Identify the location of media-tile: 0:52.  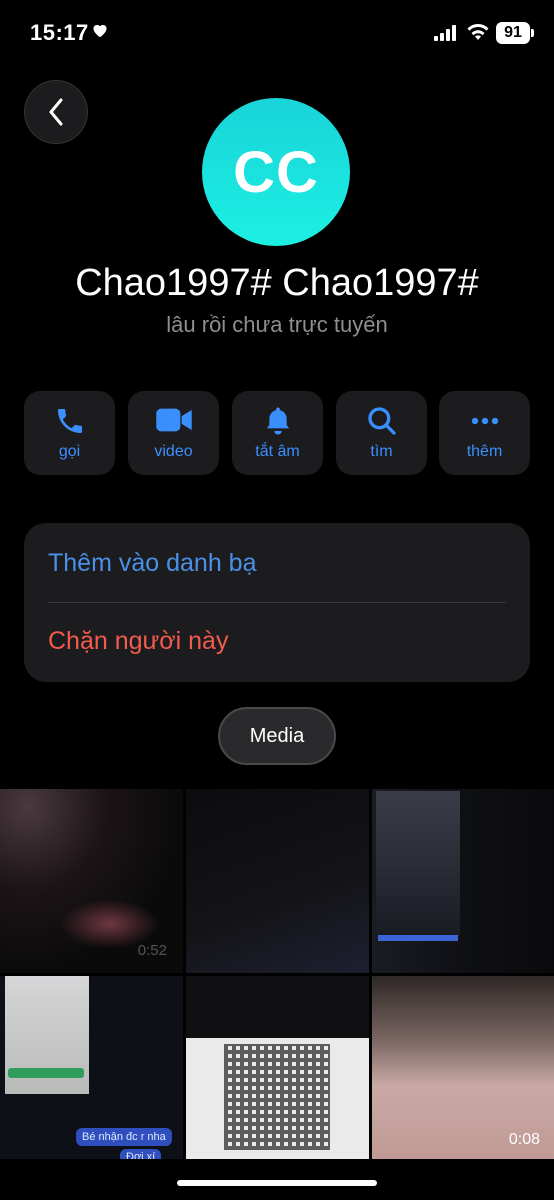
(91, 881).